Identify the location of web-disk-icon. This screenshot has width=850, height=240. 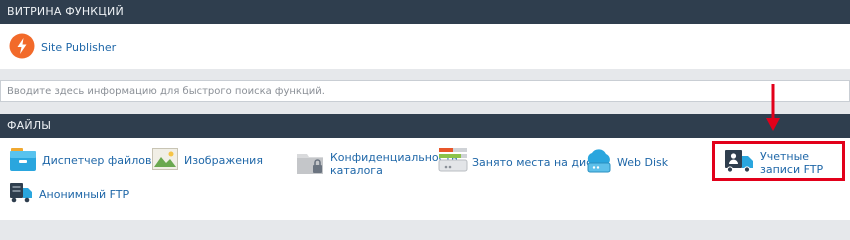
(599, 162).